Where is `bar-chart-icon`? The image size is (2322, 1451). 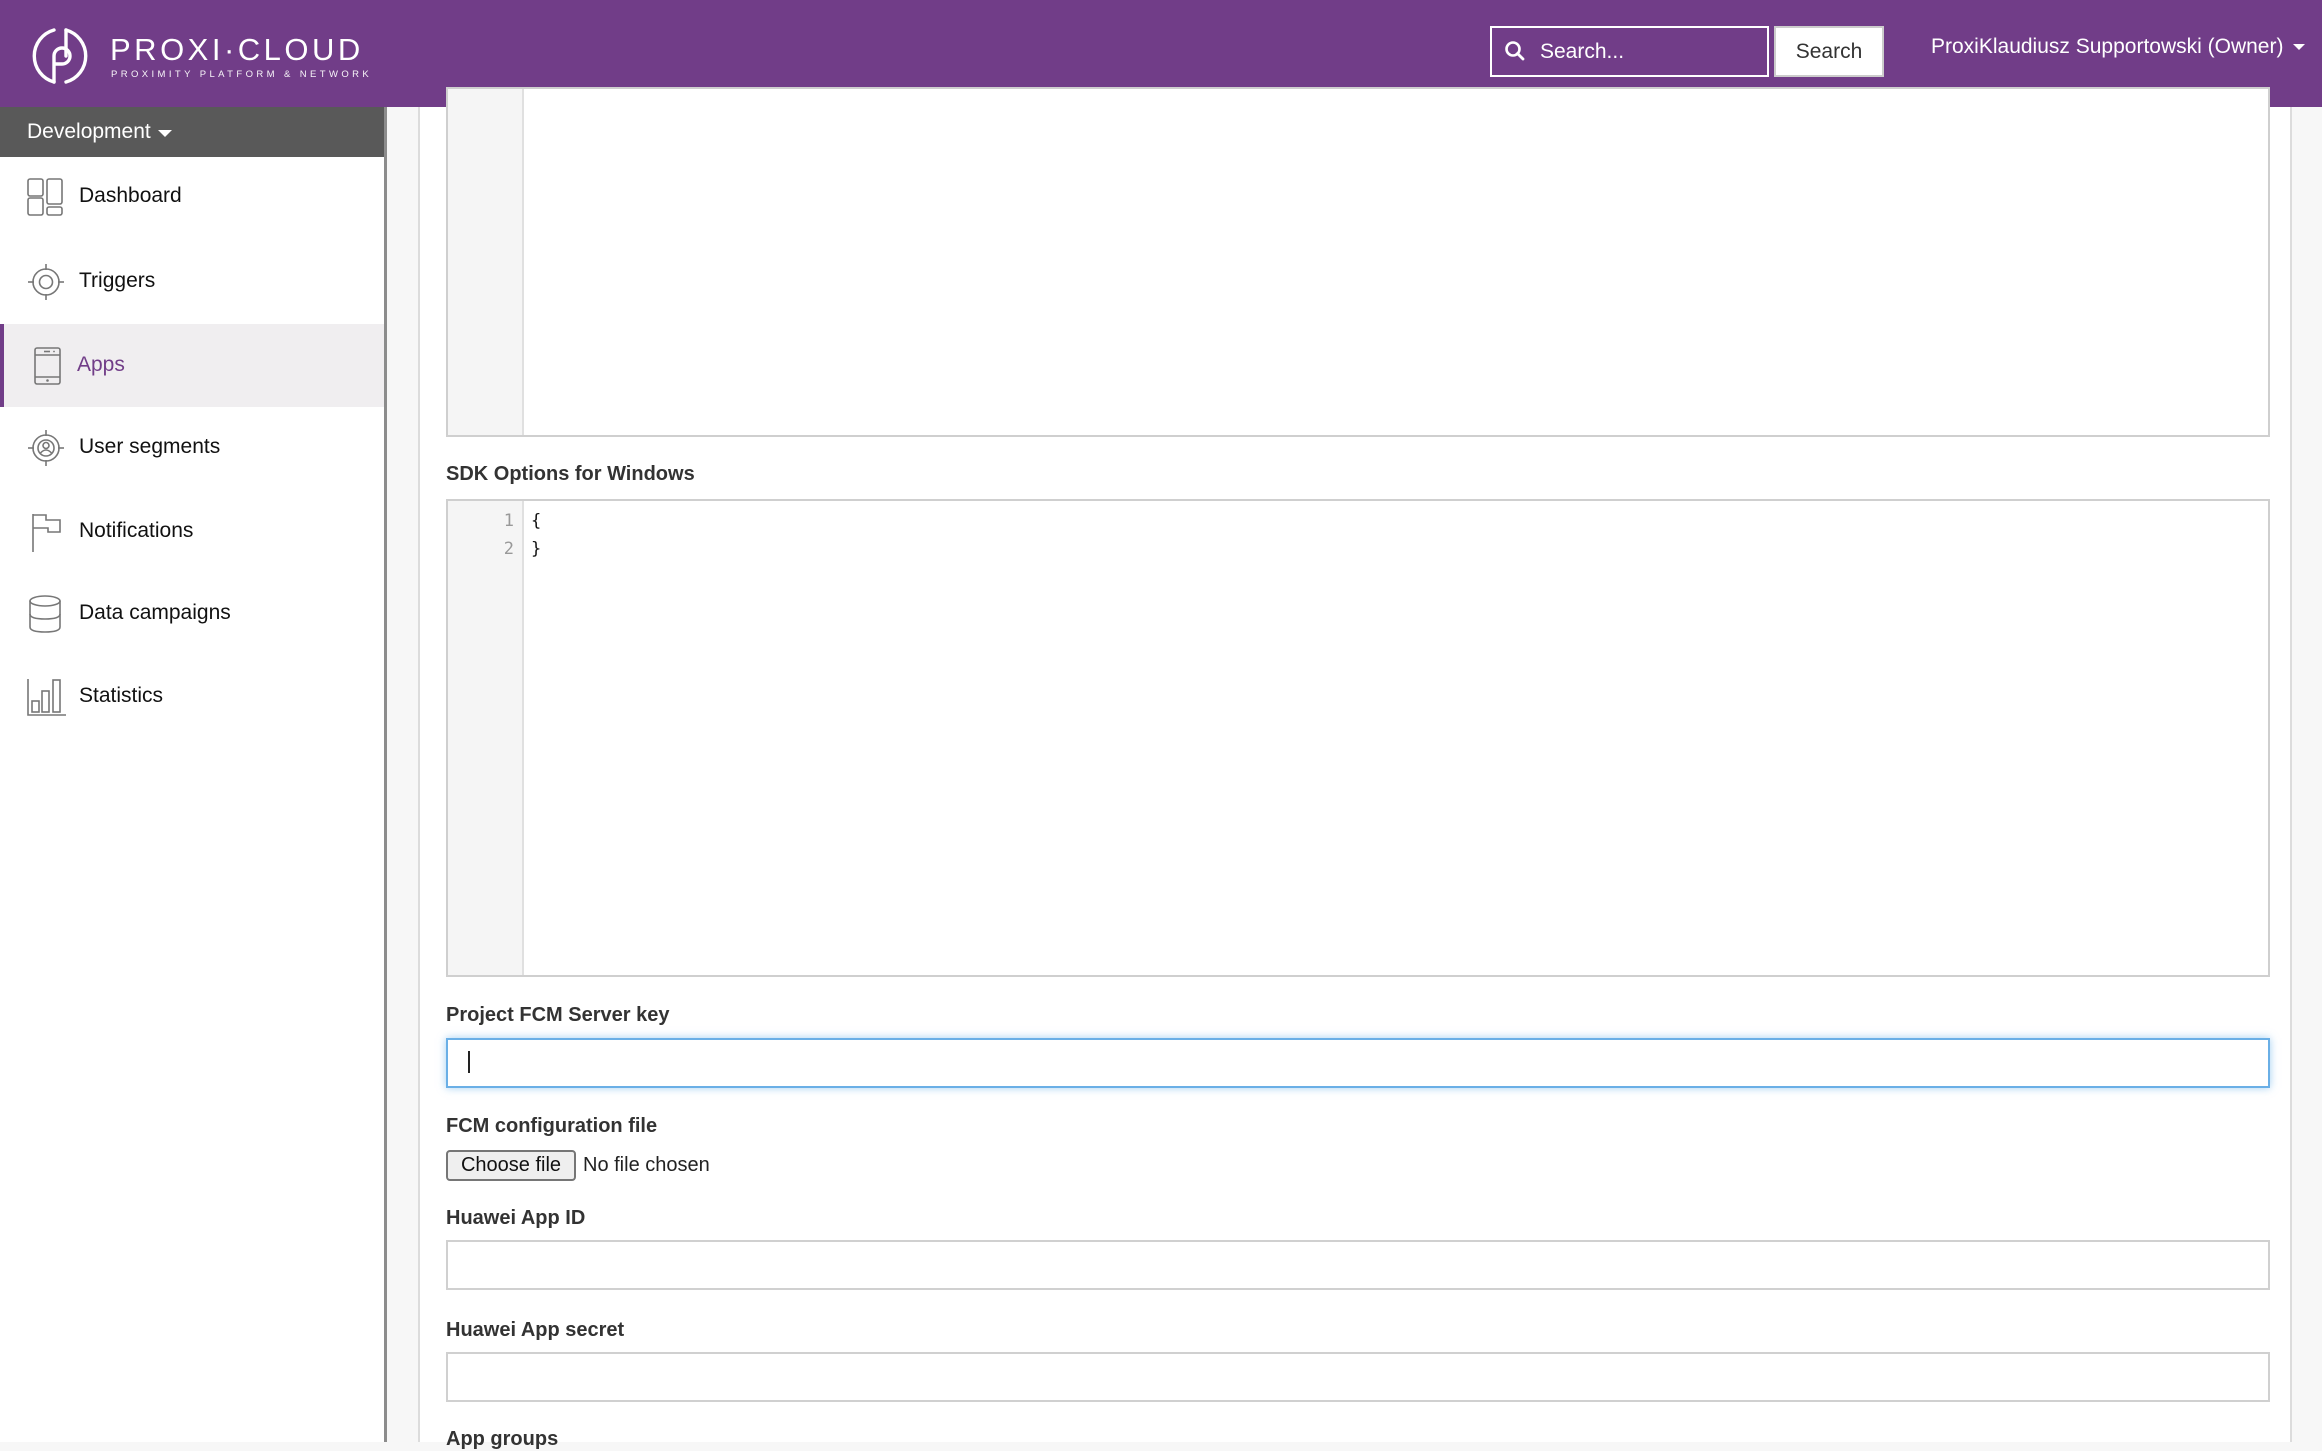
bar-chart-icon is located at coordinates (46, 697).